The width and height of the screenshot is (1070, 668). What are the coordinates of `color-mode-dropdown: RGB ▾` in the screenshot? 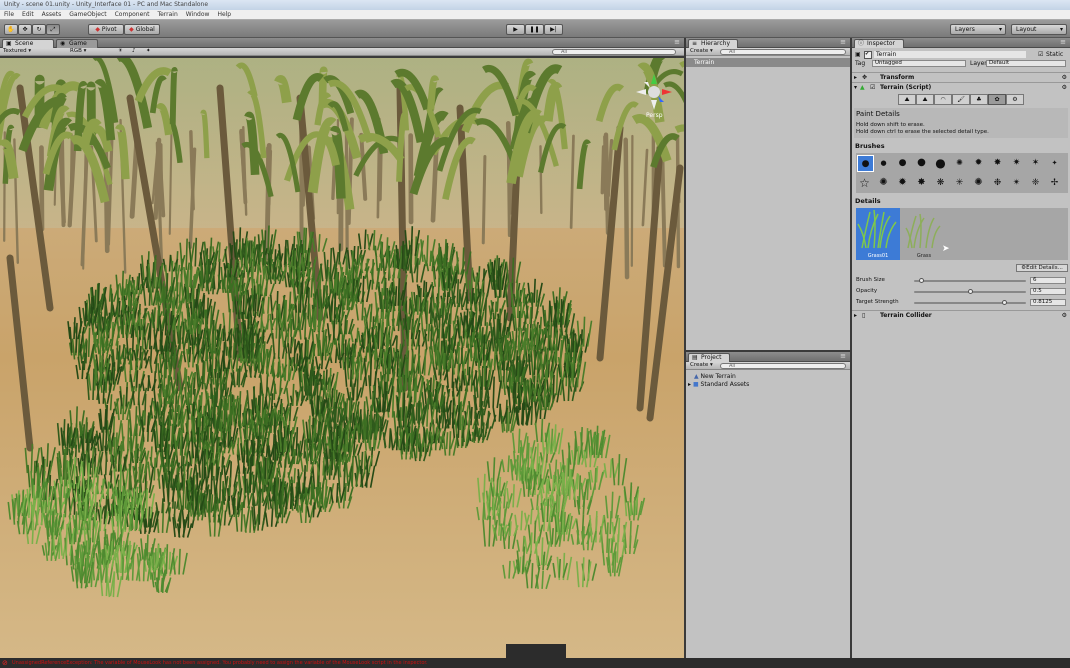 It's located at (90, 51).